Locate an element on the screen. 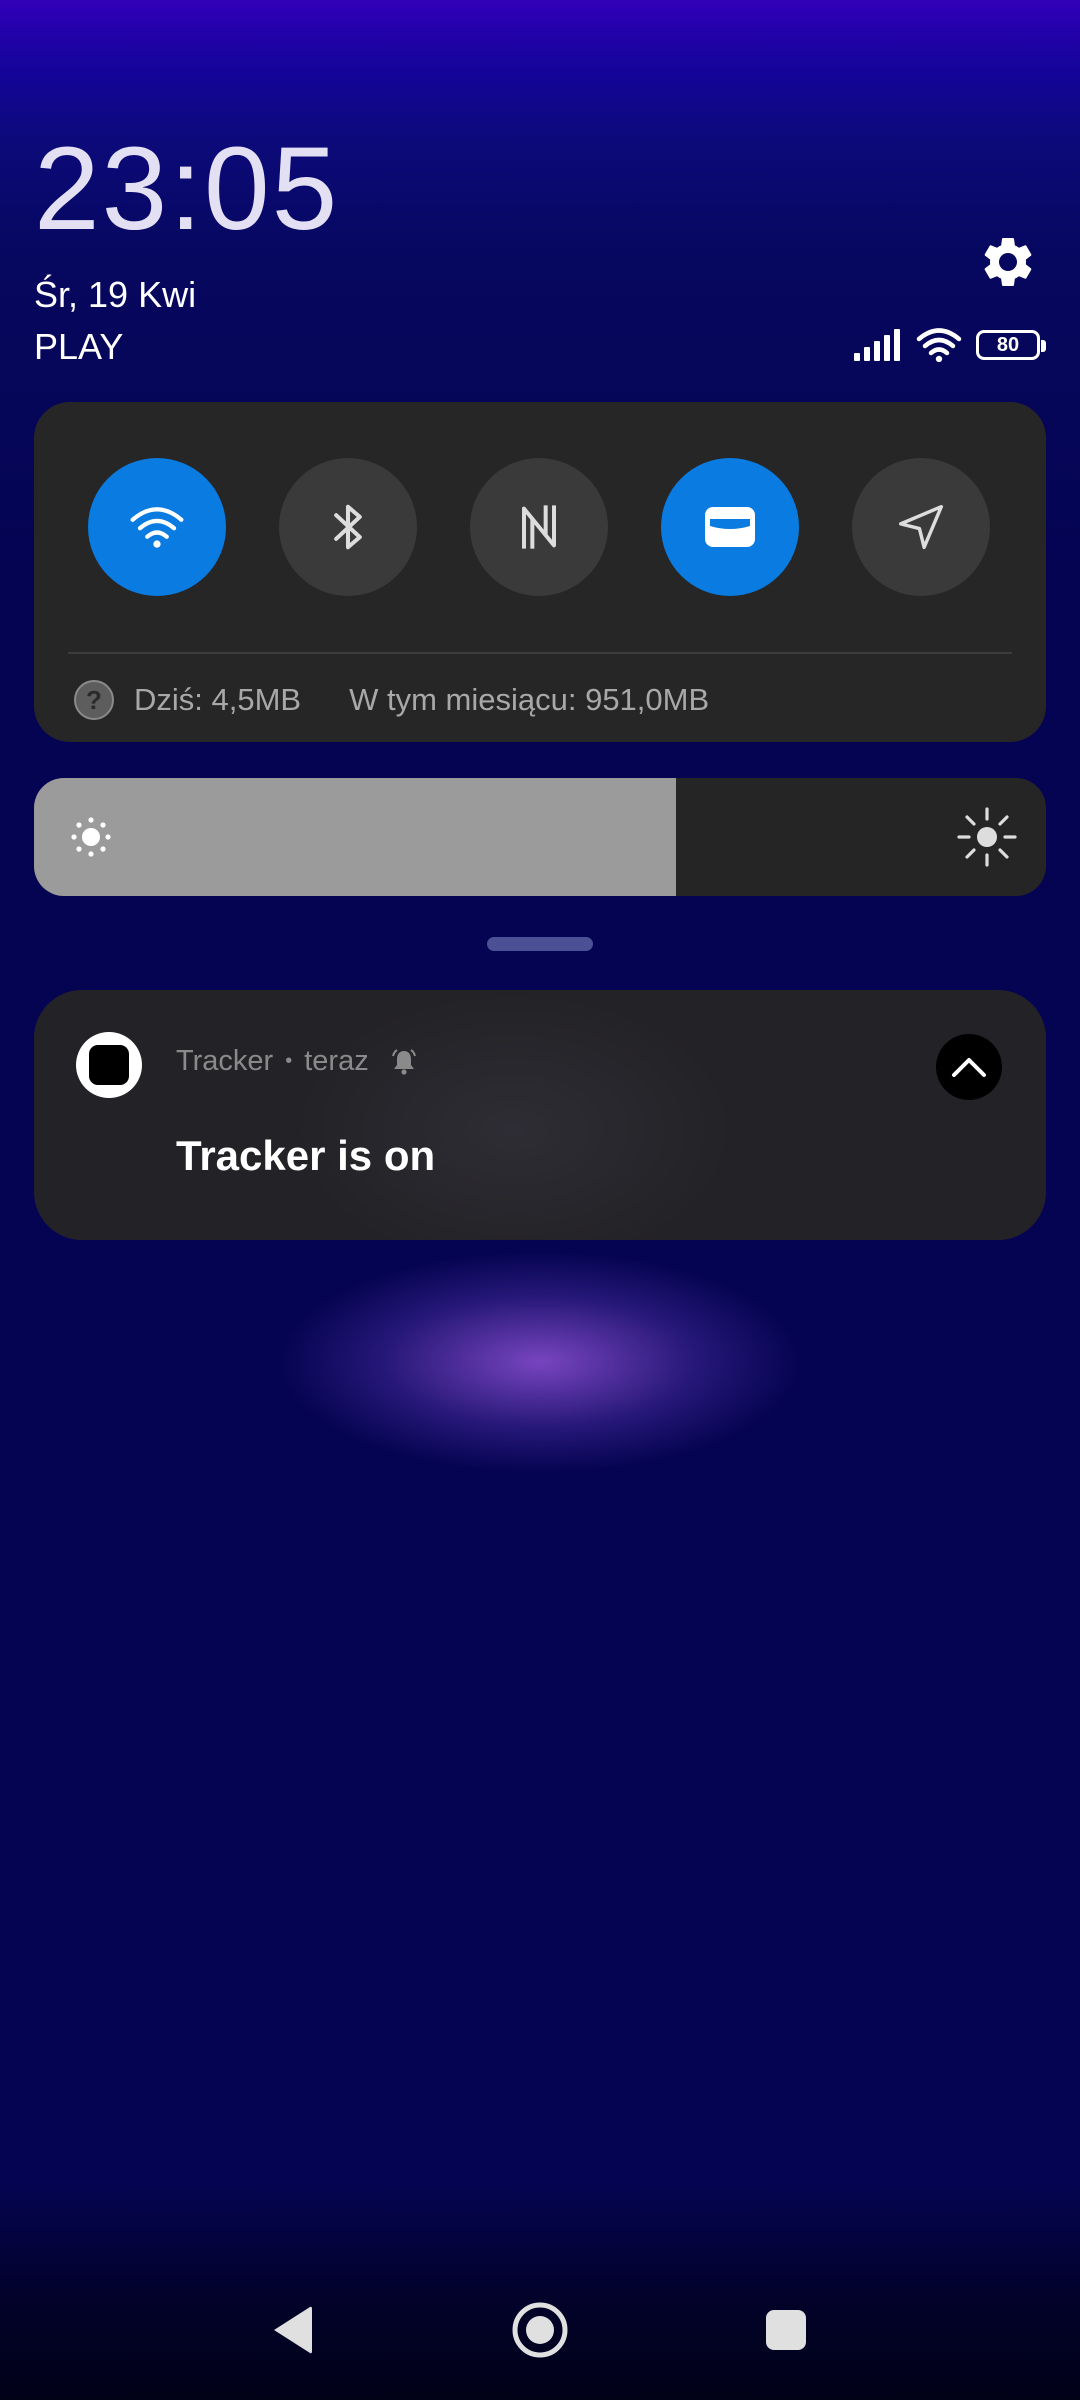  home-circle-icon is located at coordinates (540, 2330).